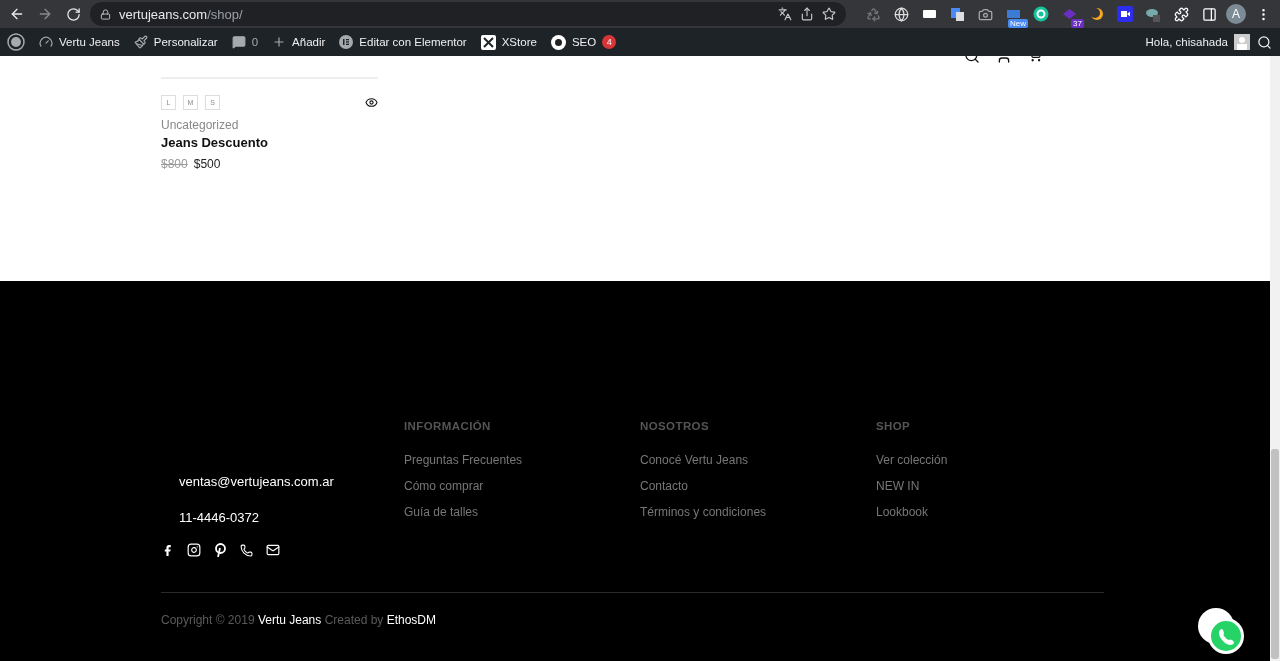 This screenshot has height=661, width=1280. I want to click on card-icon, so click(929, 14).